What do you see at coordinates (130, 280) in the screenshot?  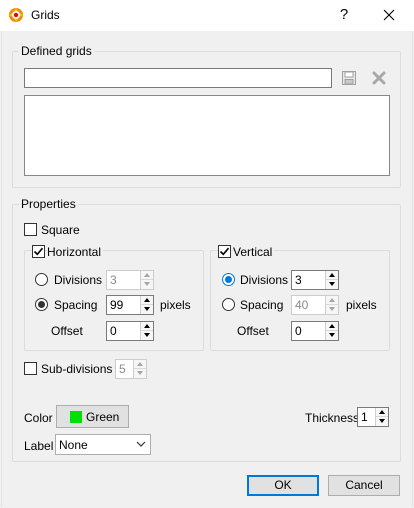 I see `horizontal-divisions-stepper: 3` at bounding box center [130, 280].